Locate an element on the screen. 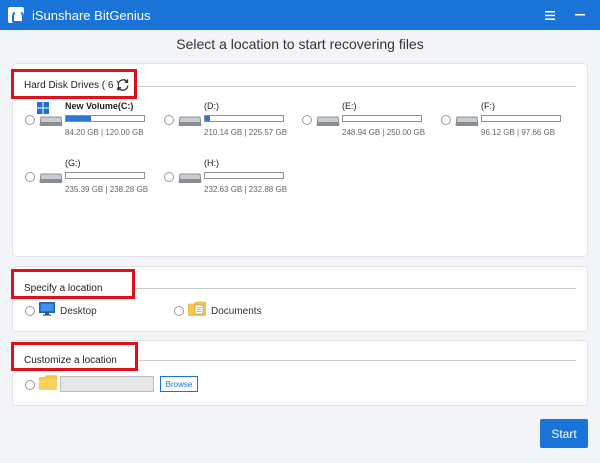 The image size is (600, 463). location-label: Documents is located at coordinates (236, 311).